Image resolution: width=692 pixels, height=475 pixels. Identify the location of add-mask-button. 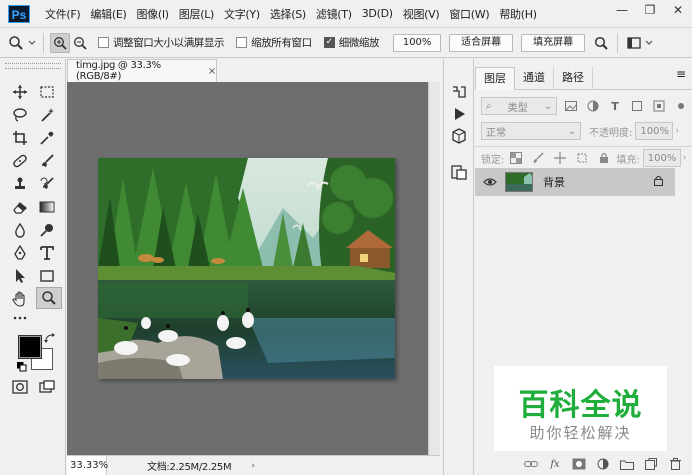
(579, 464).